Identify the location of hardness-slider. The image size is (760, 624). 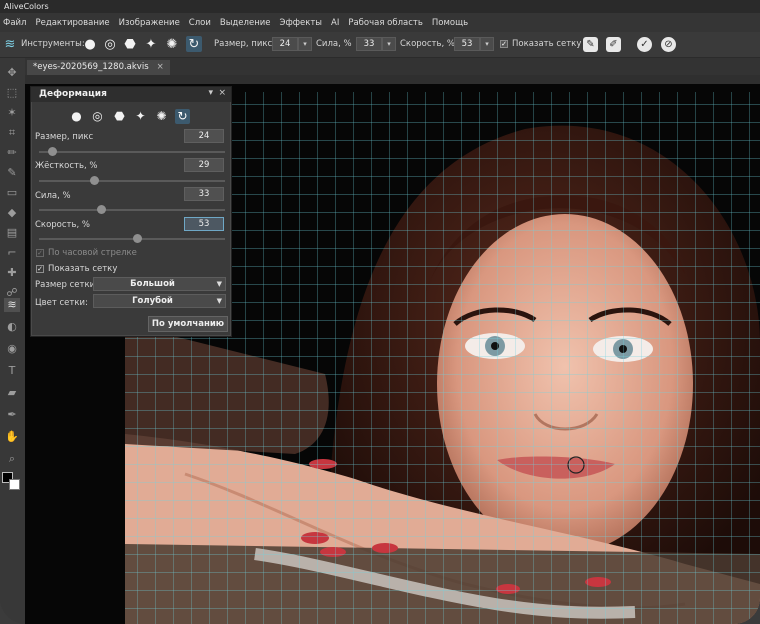
(132, 180).